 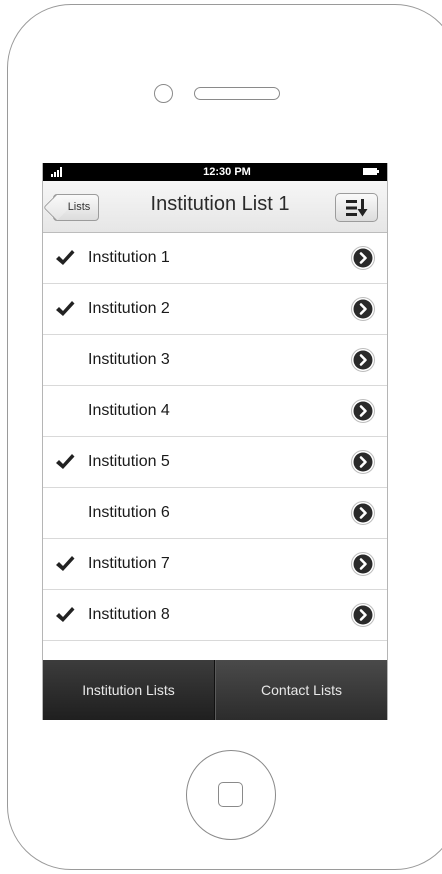 I want to click on status-bar: 12:30 PM, so click(x=215, y=172).